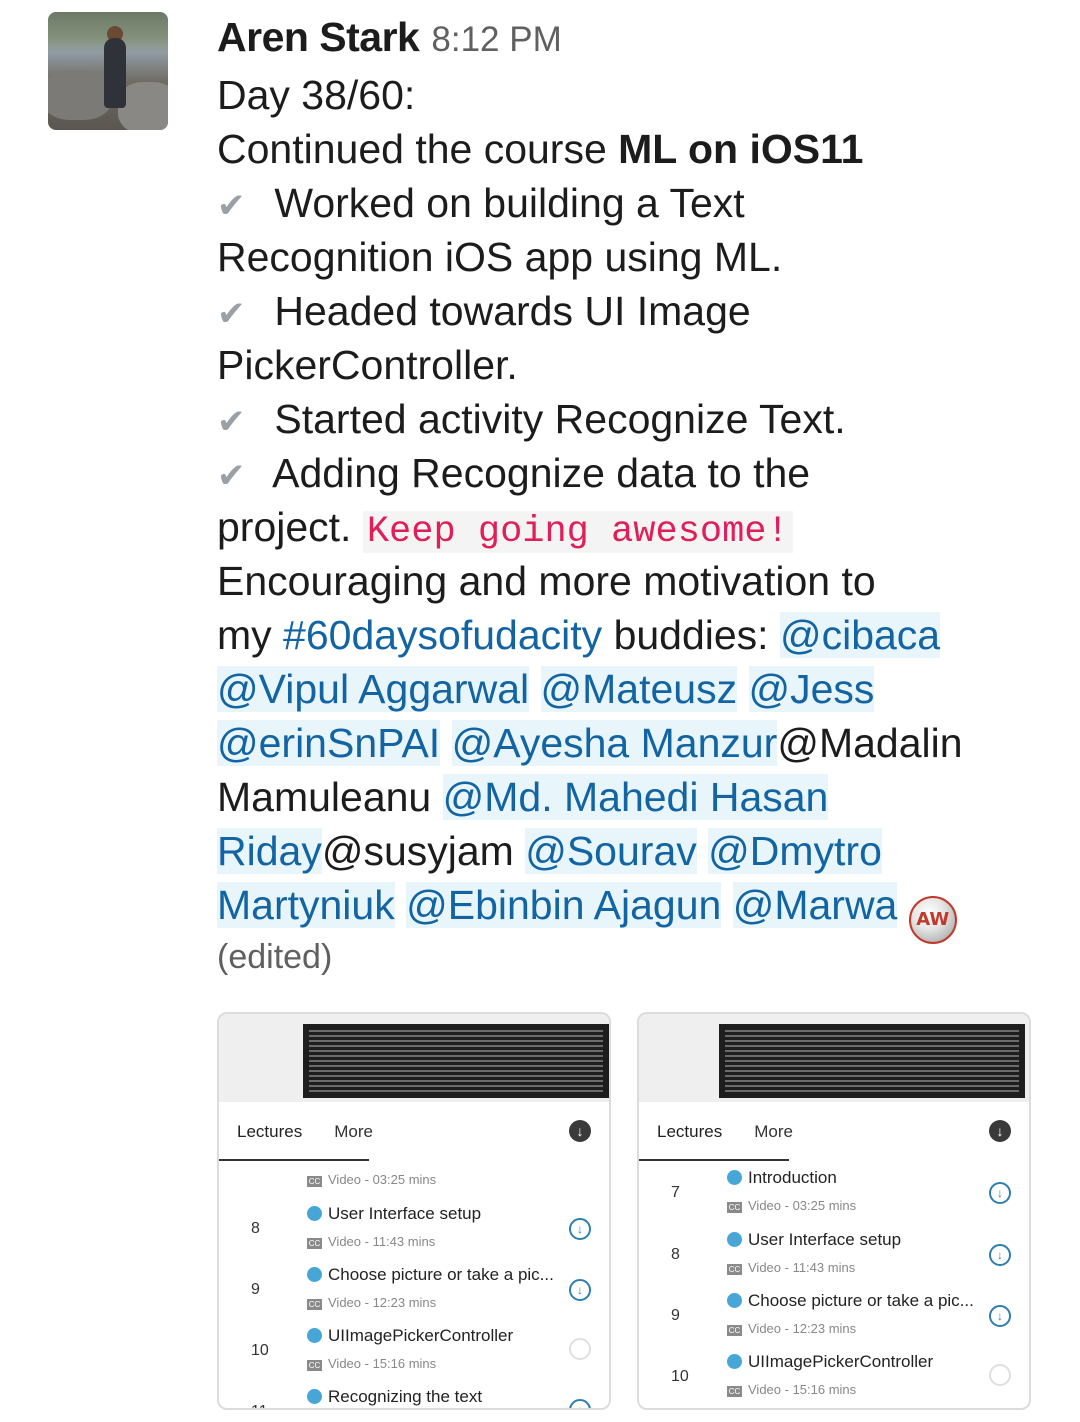  What do you see at coordinates (792, 1177) in the screenshot?
I see `title-text: Introduction` at bounding box center [792, 1177].